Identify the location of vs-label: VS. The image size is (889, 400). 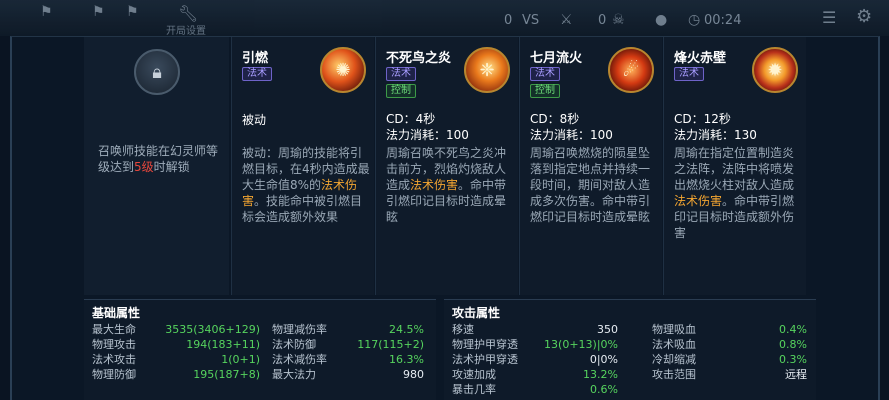
(531, 20).